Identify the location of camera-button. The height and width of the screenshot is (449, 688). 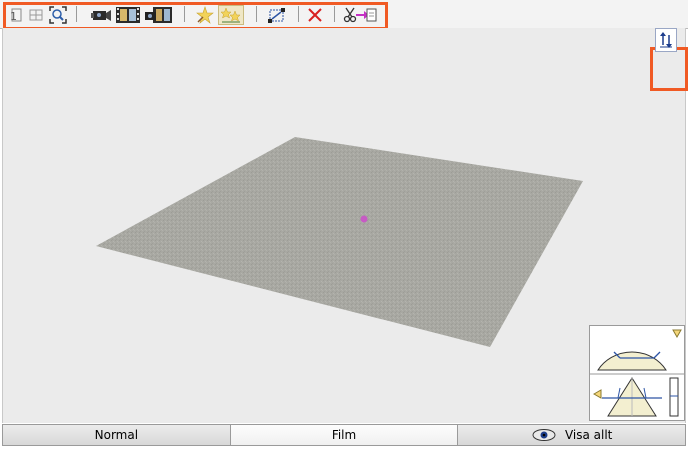
(101, 15).